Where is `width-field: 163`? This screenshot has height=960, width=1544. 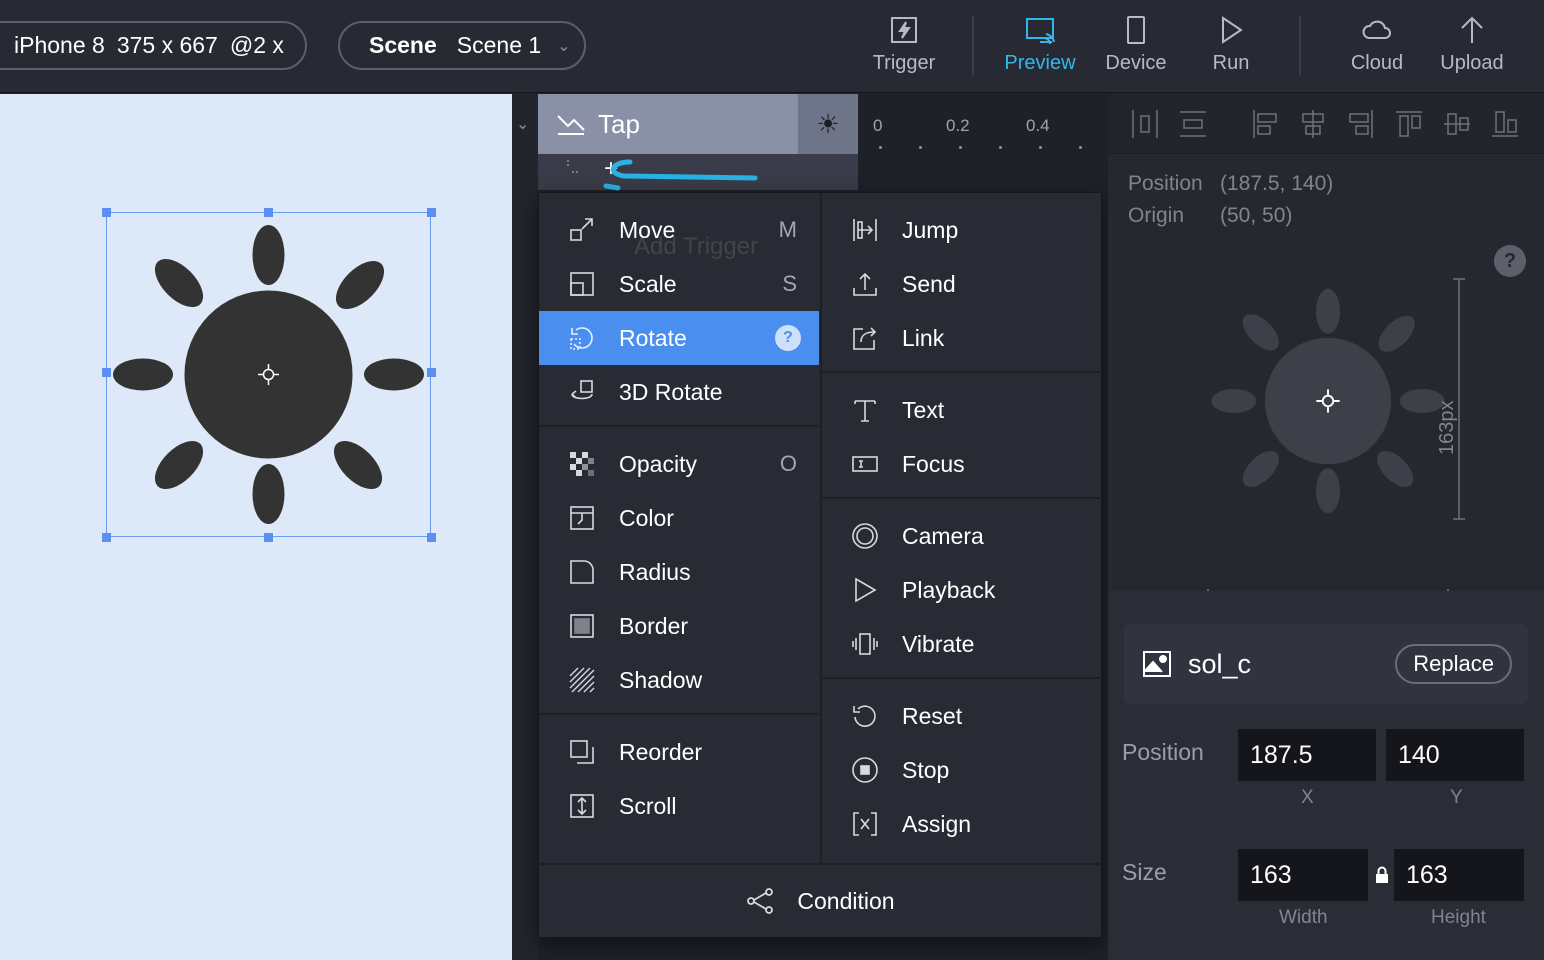
width-field: 163 is located at coordinates (1303, 875).